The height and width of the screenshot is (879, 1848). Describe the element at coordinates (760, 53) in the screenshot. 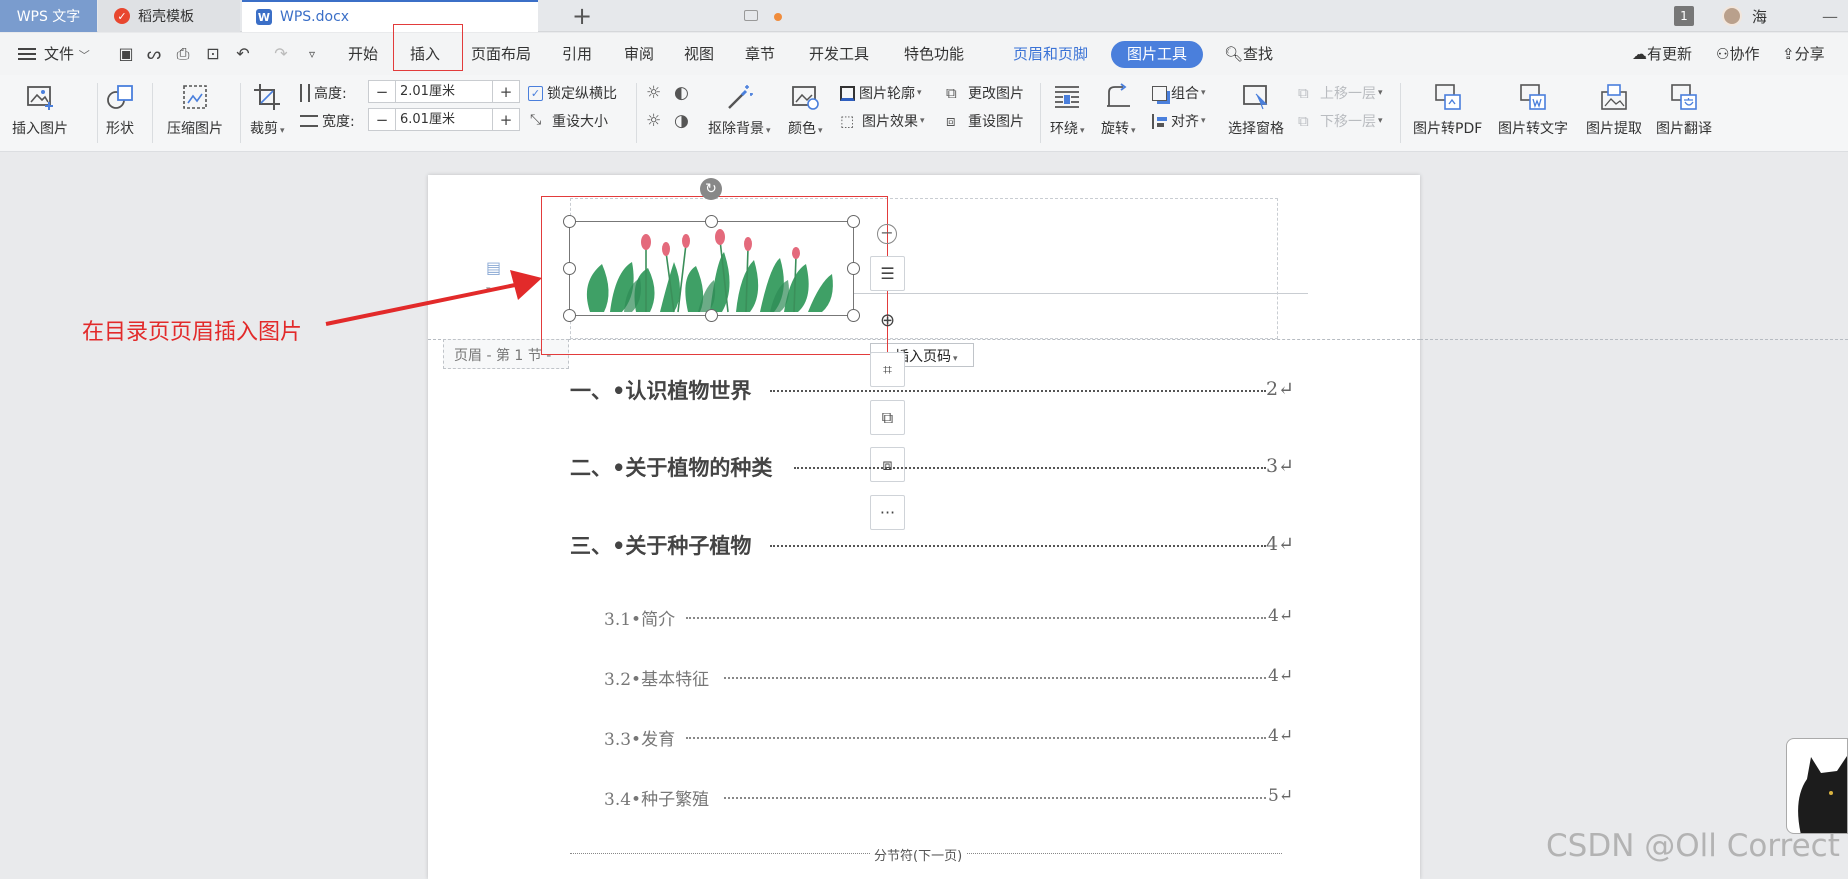

I see `tab-chapter: 章节` at that location.